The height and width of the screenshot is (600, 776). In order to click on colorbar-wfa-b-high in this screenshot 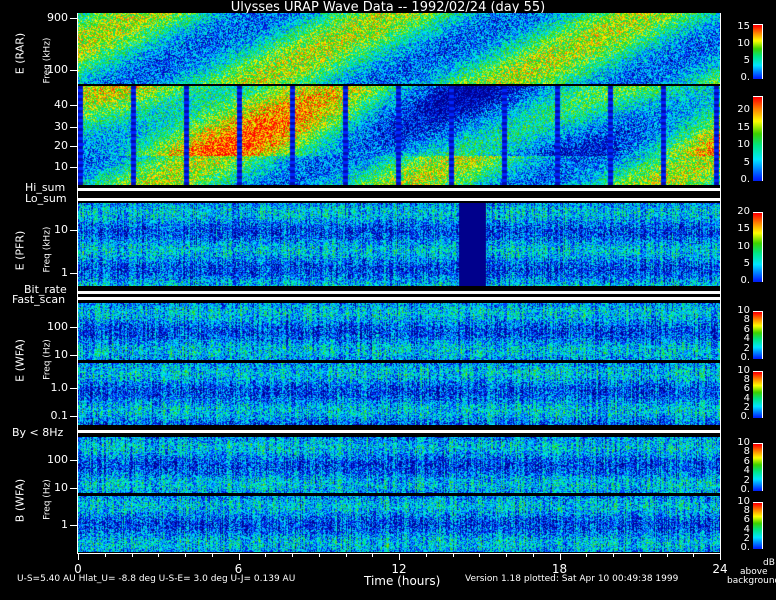, I will do `click(758, 467)`.